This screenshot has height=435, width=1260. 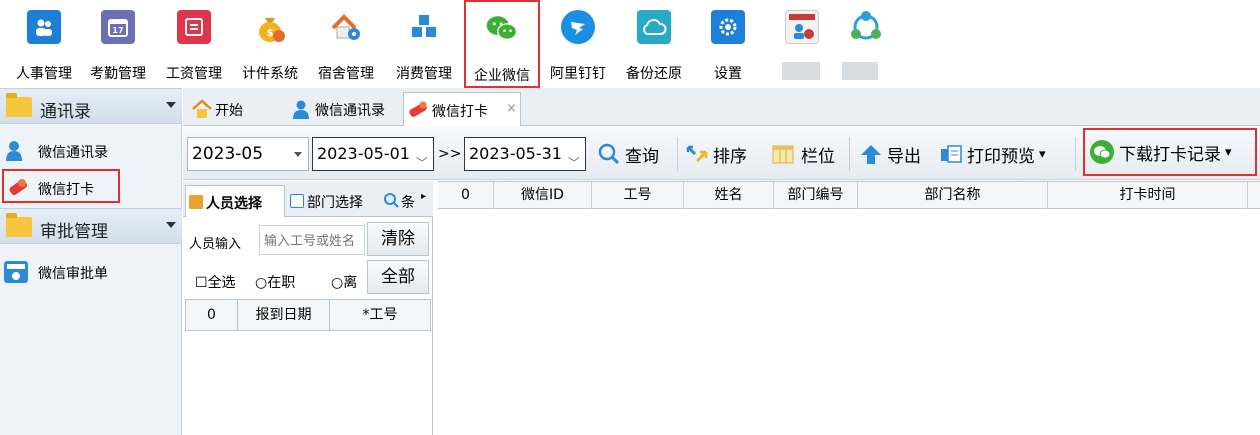 I want to click on nav-item-wechat-contacts: 微信通讯录, so click(x=79, y=151).